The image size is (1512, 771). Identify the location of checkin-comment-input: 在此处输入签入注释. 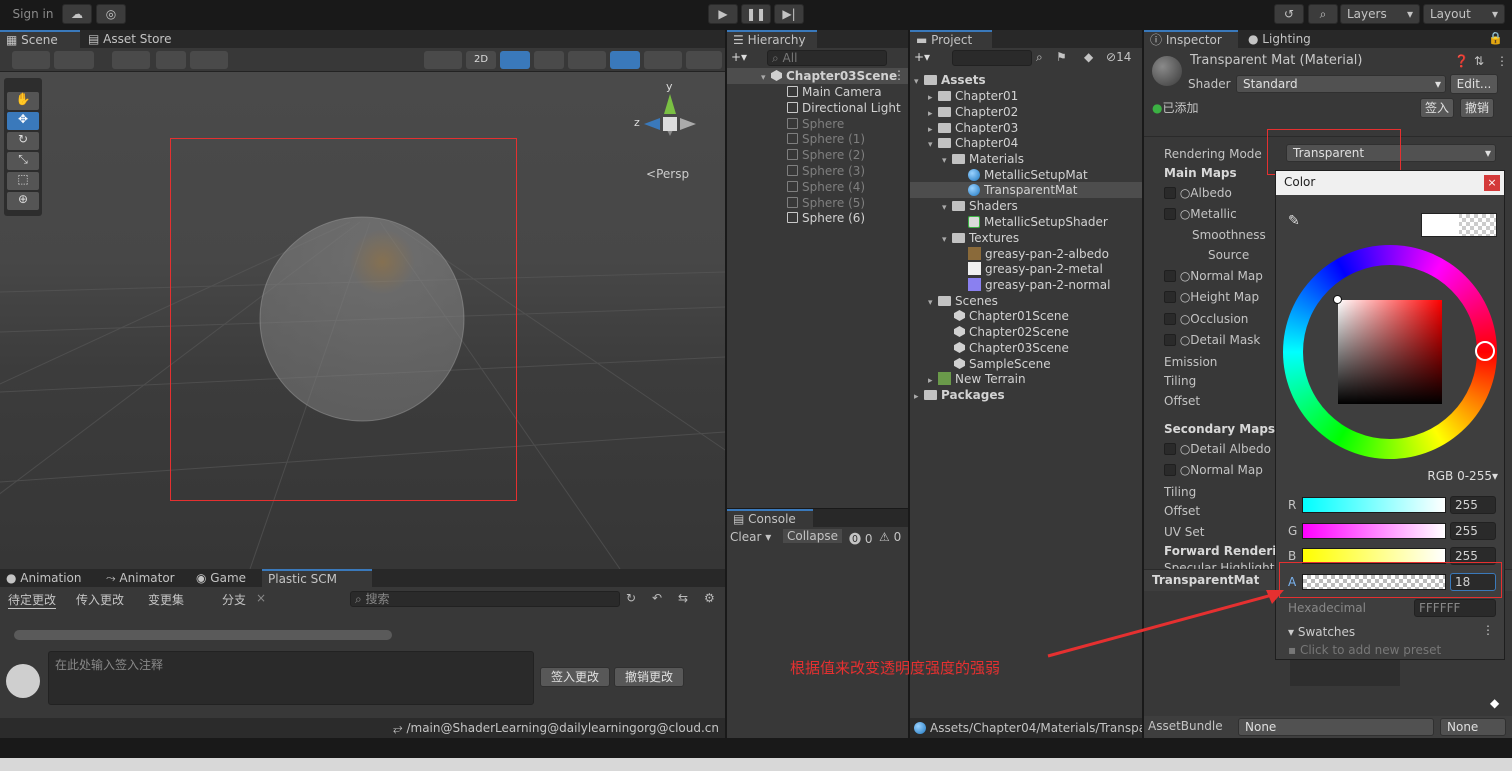
(291, 678).